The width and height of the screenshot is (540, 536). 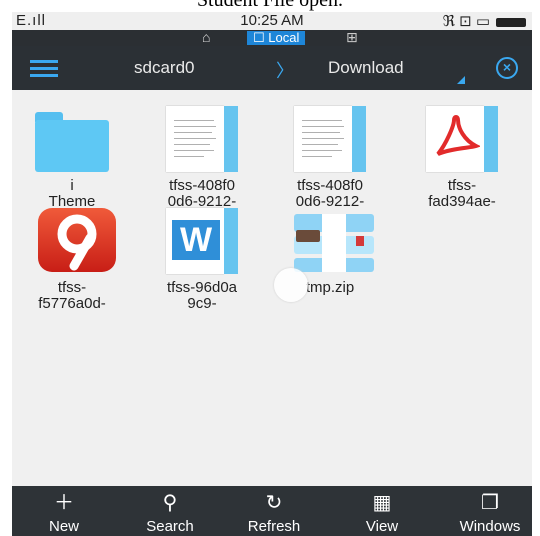 What do you see at coordinates (276, 38) in the screenshot?
I see `local-tab: ☐ Local` at bounding box center [276, 38].